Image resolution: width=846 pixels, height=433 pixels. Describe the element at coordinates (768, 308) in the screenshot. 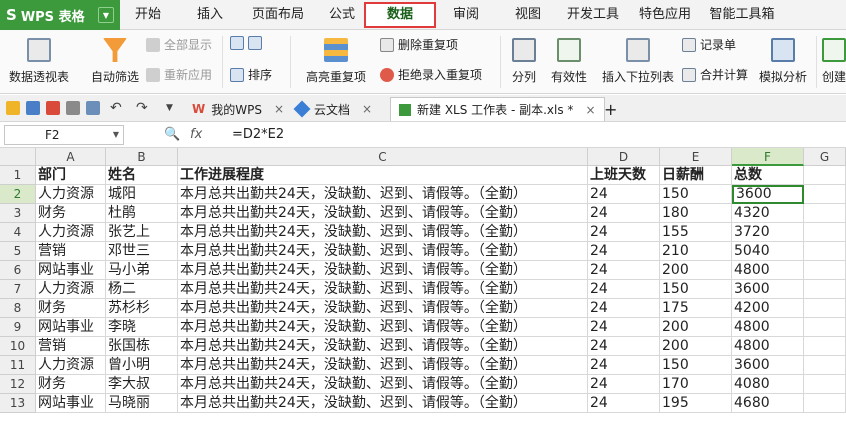

I see `table-cell: 4200` at that location.